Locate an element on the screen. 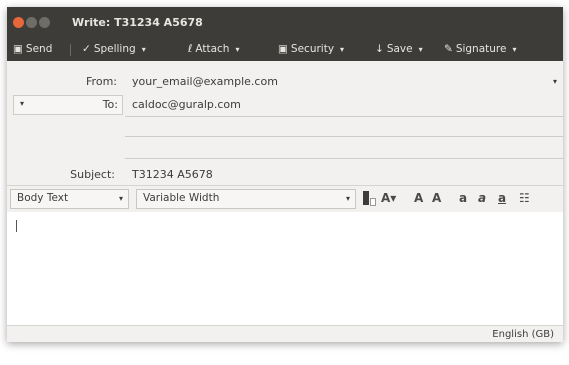 Image resolution: width=569 pixels, height=365 pixels. underline-icon: a is located at coordinates (502, 198).